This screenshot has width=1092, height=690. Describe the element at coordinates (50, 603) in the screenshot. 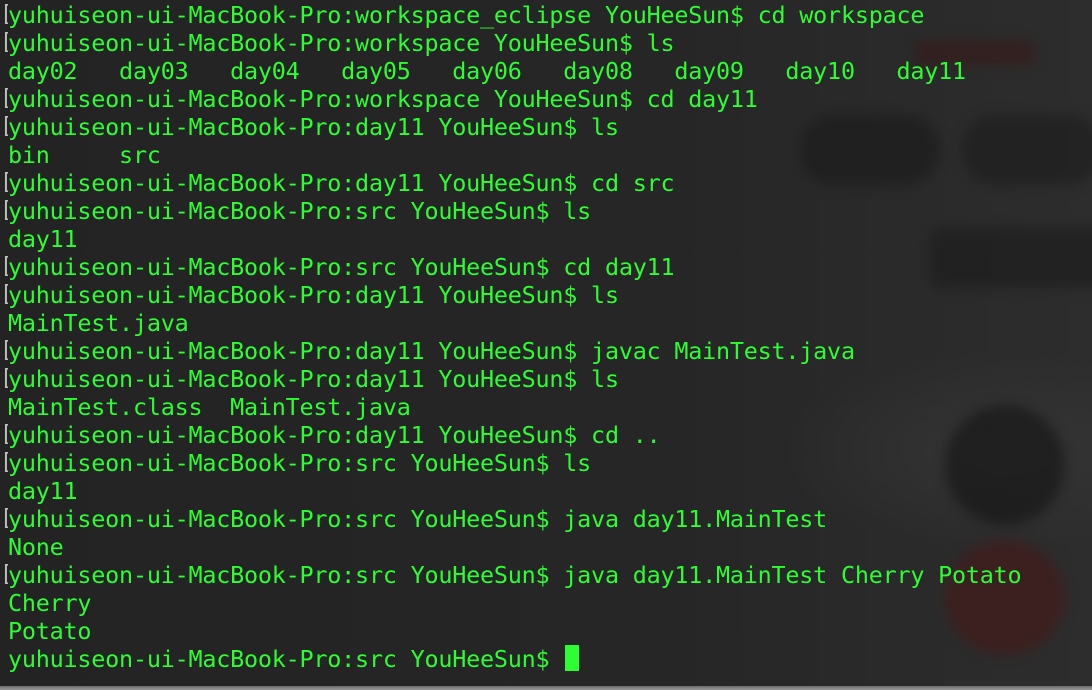

I see `line-text: Cherry` at that location.